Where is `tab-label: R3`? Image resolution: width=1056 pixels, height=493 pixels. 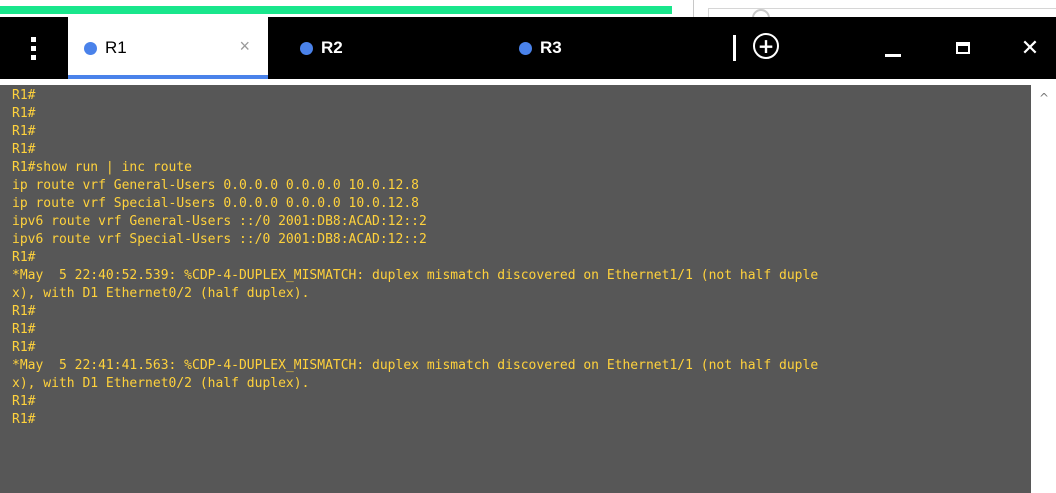 tab-label: R3 is located at coordinates (551, 47).